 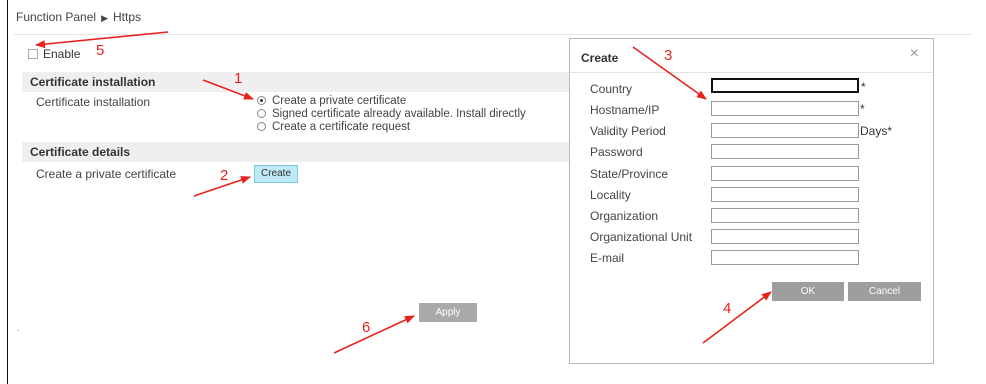 I want to click on state-province-label: State/Province, so click(x=629, y=174).